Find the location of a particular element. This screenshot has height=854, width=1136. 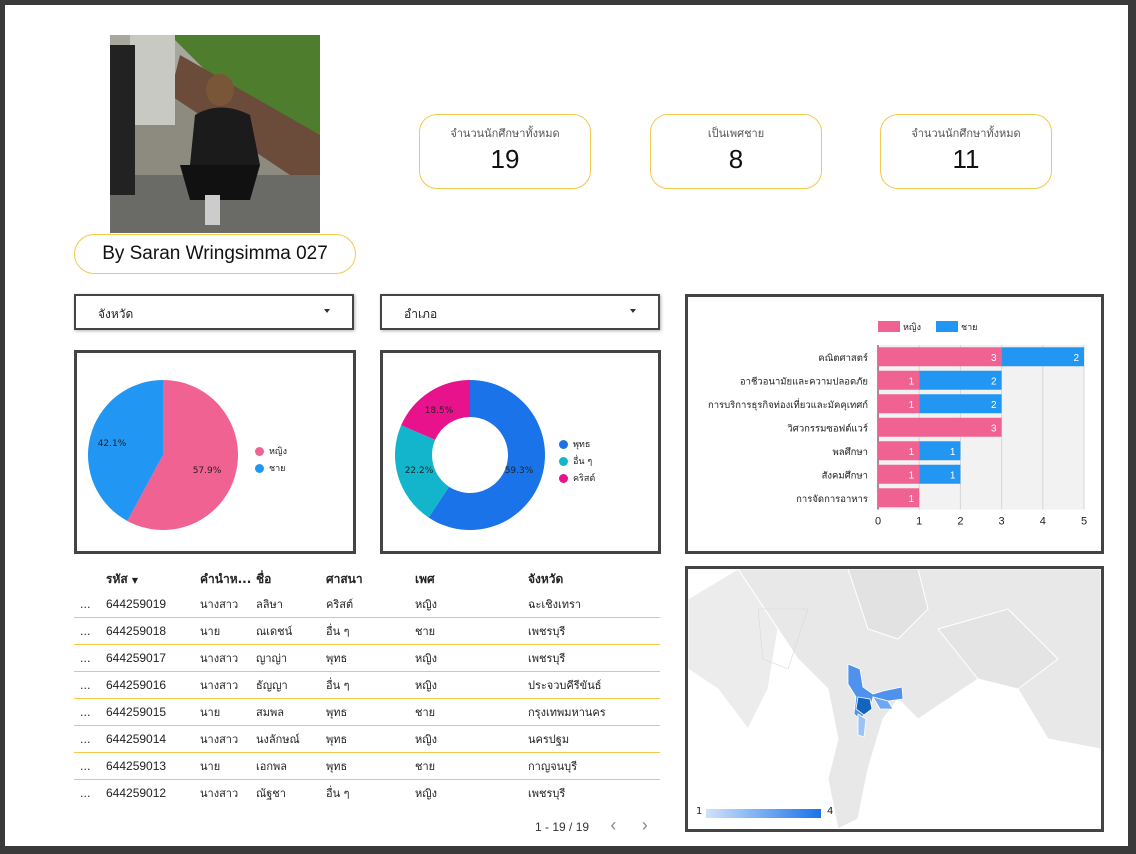

kpi-female-students: จำนวนนักศึกษาทั้งหมด 11 is located at coordinates (966, 151).